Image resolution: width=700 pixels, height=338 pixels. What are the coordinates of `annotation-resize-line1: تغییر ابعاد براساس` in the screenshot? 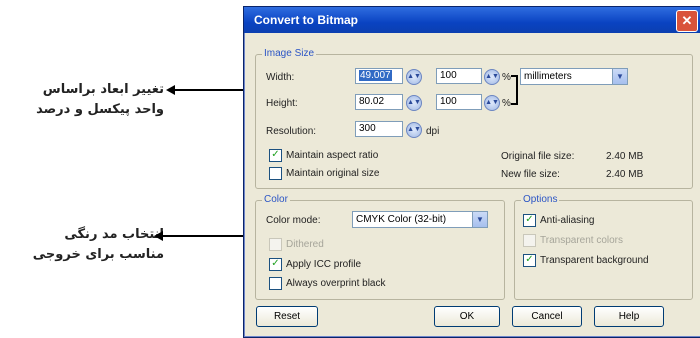 It's located at (103, 89).